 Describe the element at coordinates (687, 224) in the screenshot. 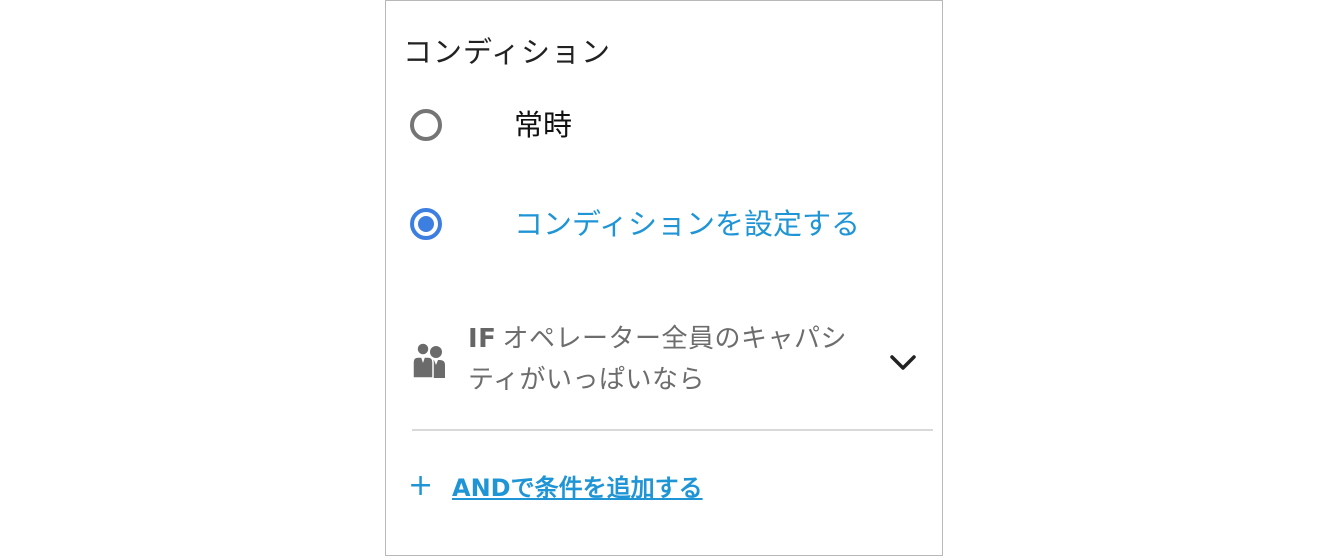

I see `radio-label-set-condition: コンディションを設定する` at that location.